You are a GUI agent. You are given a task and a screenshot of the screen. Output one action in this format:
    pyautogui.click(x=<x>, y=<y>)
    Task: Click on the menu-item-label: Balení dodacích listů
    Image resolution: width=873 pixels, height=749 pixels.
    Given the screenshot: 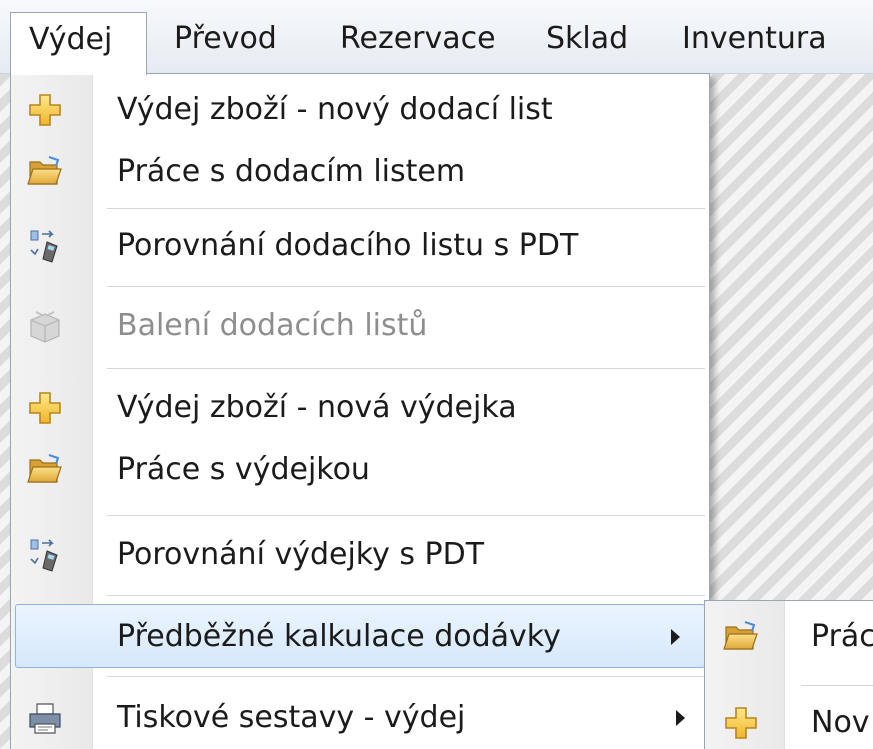 What is the action you would take?
    pyautogui.click(x=272, y=325)
    